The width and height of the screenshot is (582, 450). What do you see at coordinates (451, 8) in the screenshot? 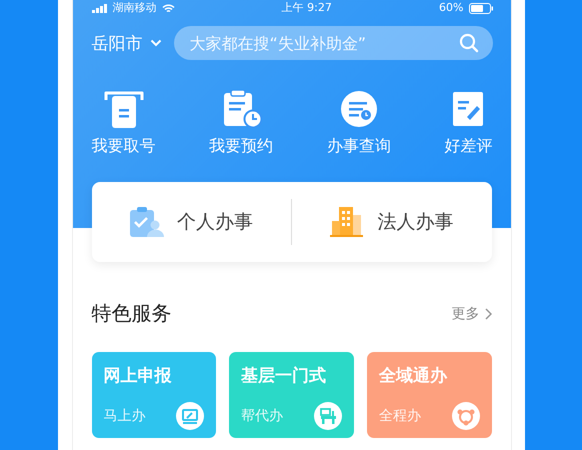
I see `battery-percent: 60%` at bounding box center [451, 8].